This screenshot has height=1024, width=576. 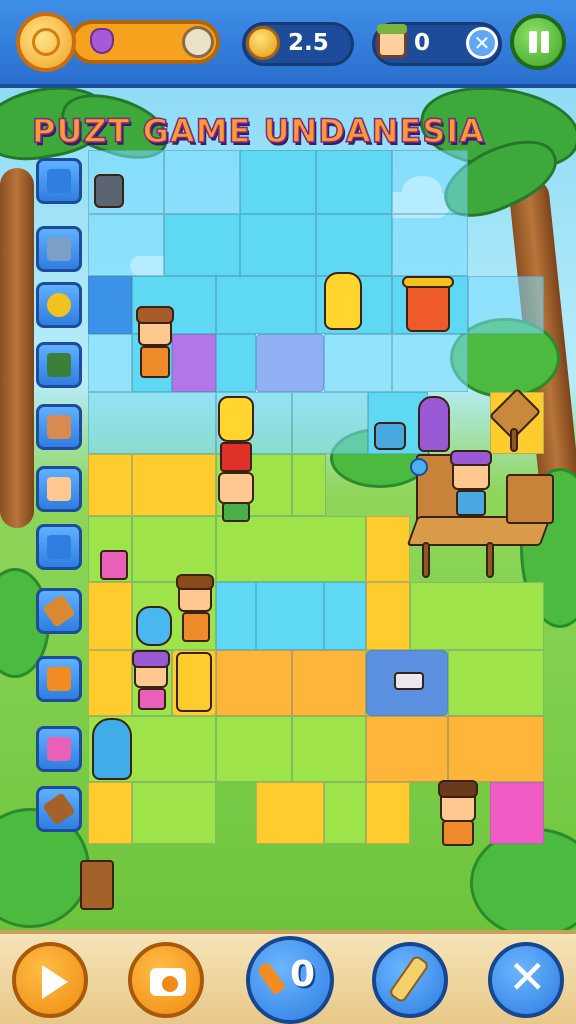 What do you see at coordinates (419, 467) in the screenshot?
I see `blue-orb` at bounding box center [419, 467].